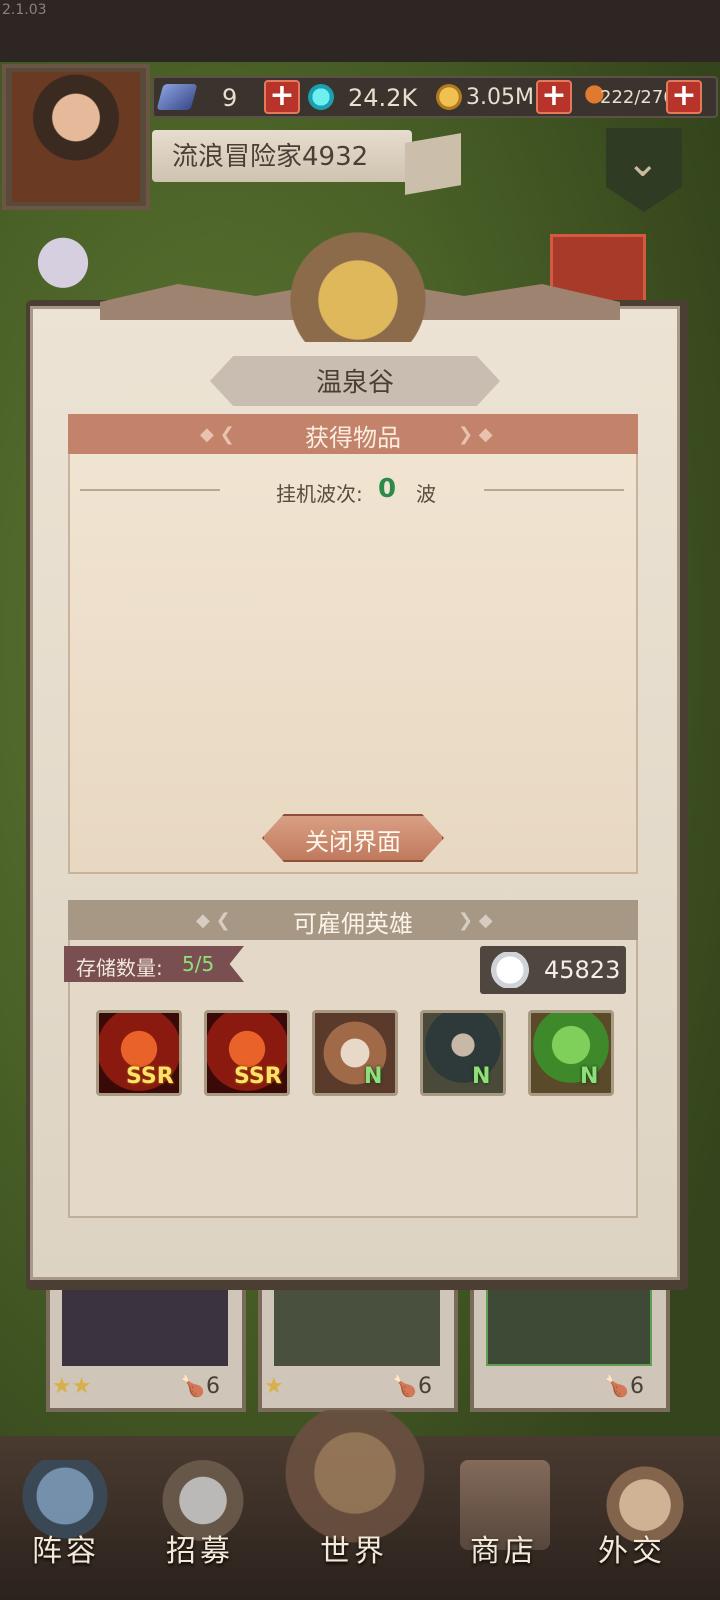 This screenshot has width=720, height=1600. I want to click on nav-shop: 商店, so click(504, 1548).